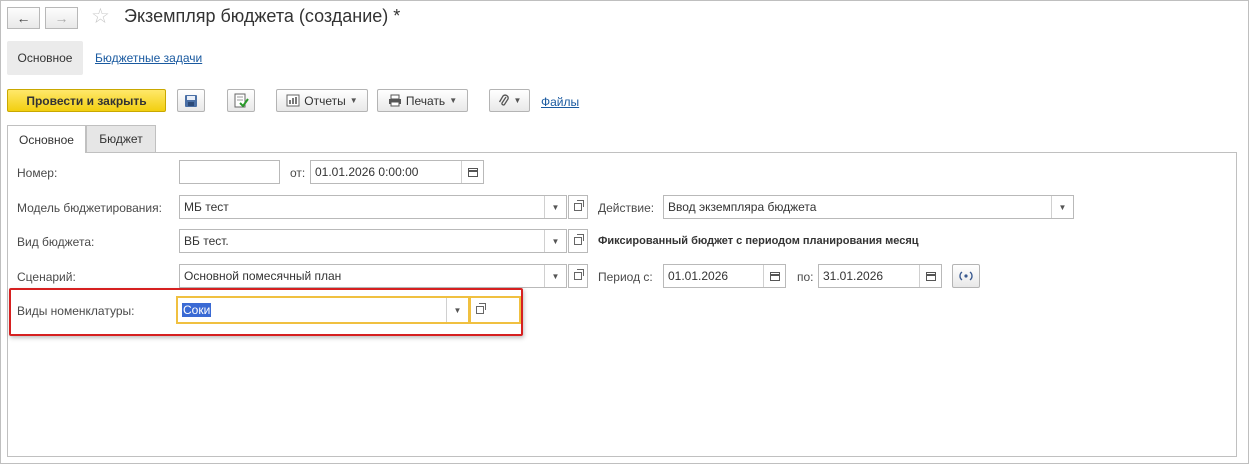 The width and height of the screenshot is (1249, 464). I want to click on model-value: МБ тест, so click(206, 207).